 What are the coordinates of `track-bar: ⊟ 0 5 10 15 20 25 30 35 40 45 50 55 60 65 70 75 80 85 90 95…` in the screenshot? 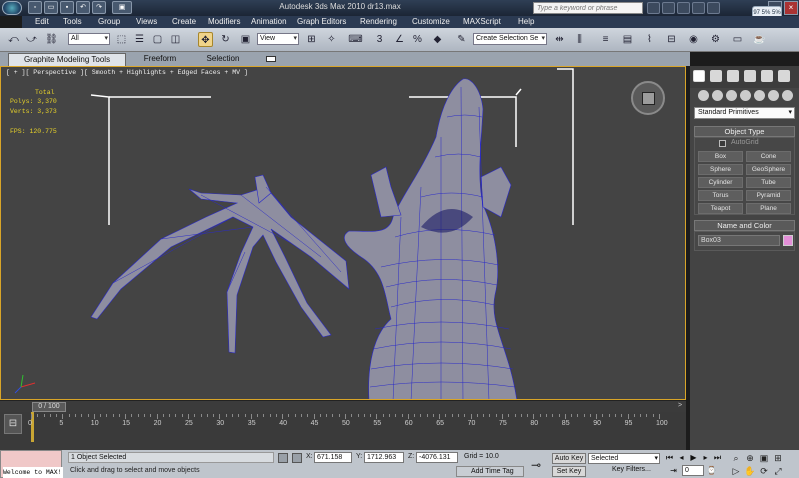 It's located at (343, 431).